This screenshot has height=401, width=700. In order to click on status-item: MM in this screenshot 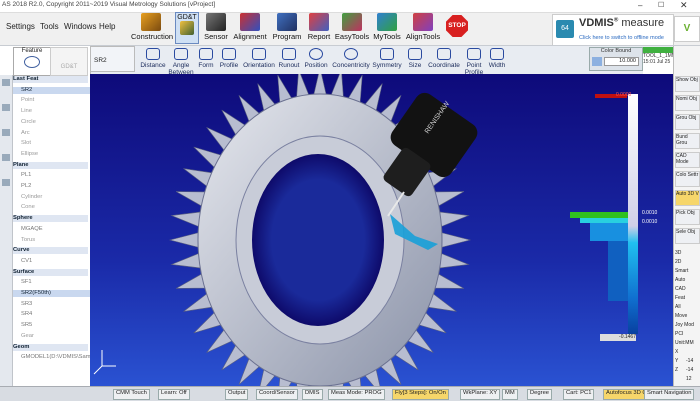, I will do `click(510, 394)`.